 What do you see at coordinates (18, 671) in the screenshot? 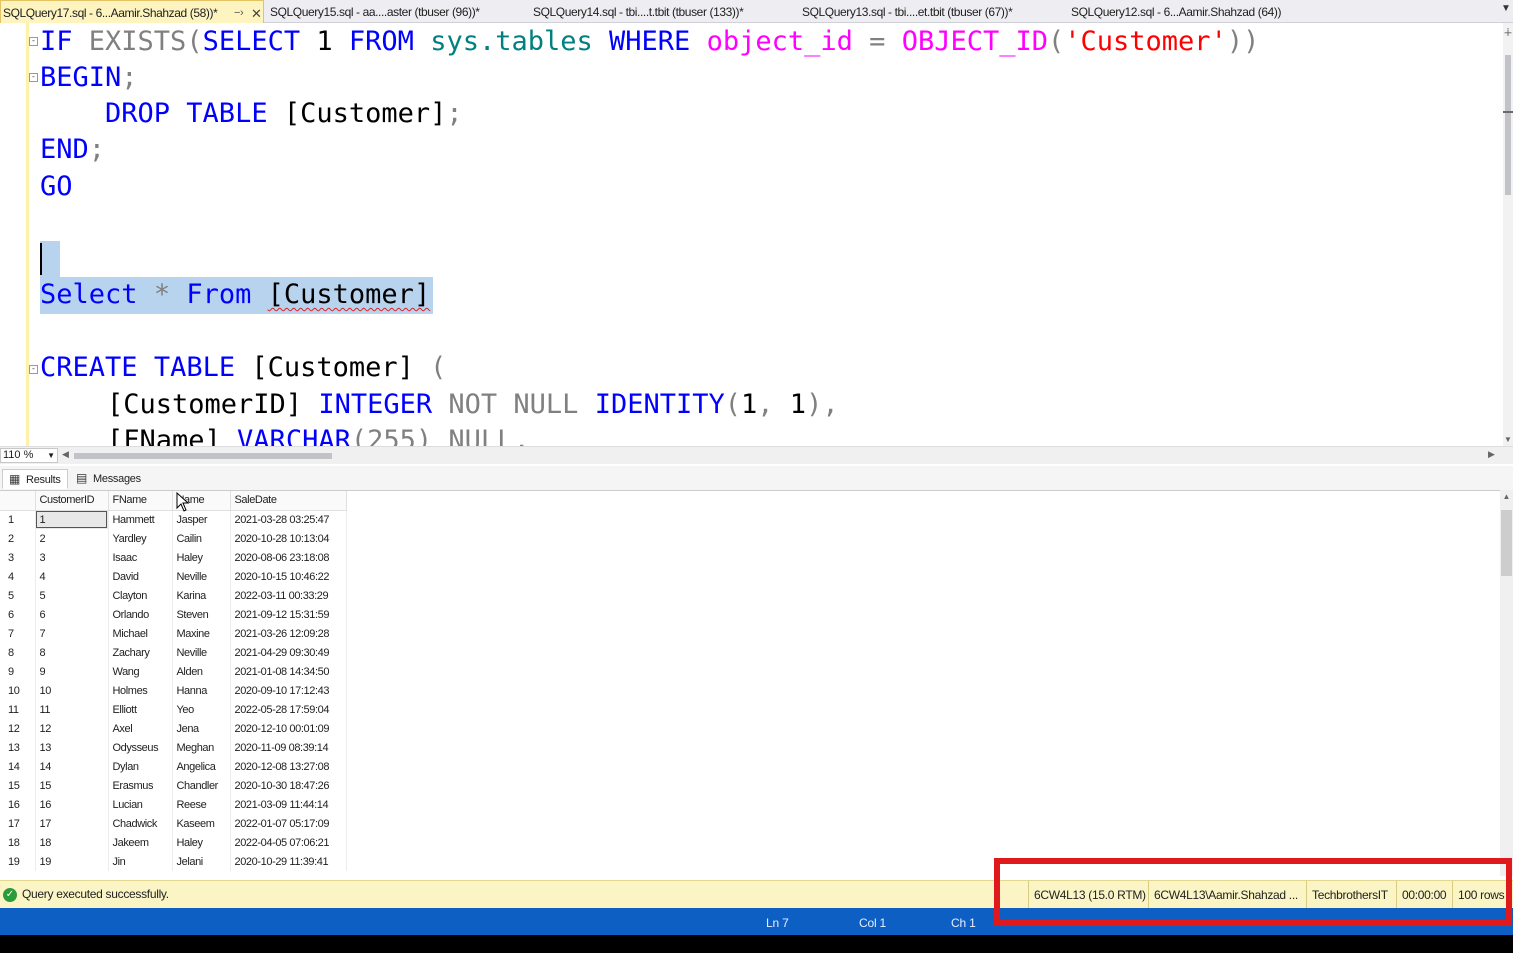
I see `row-number-cell: 9` at bounding box center [18, 671].